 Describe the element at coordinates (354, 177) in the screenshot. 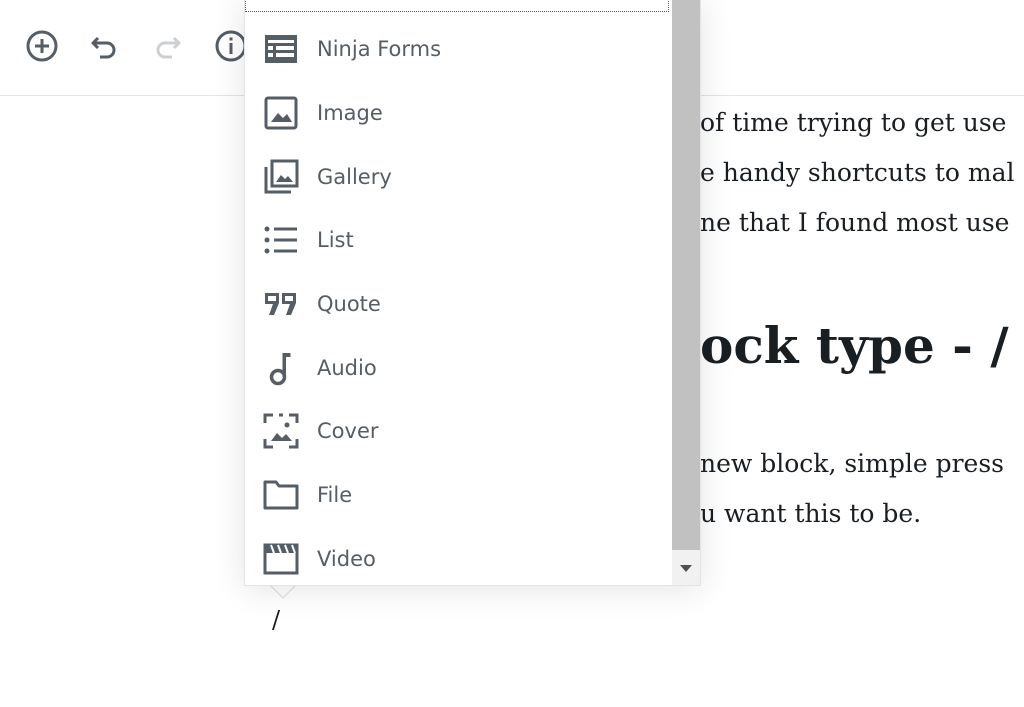

I see `block-option-label: Gallery` at that location.